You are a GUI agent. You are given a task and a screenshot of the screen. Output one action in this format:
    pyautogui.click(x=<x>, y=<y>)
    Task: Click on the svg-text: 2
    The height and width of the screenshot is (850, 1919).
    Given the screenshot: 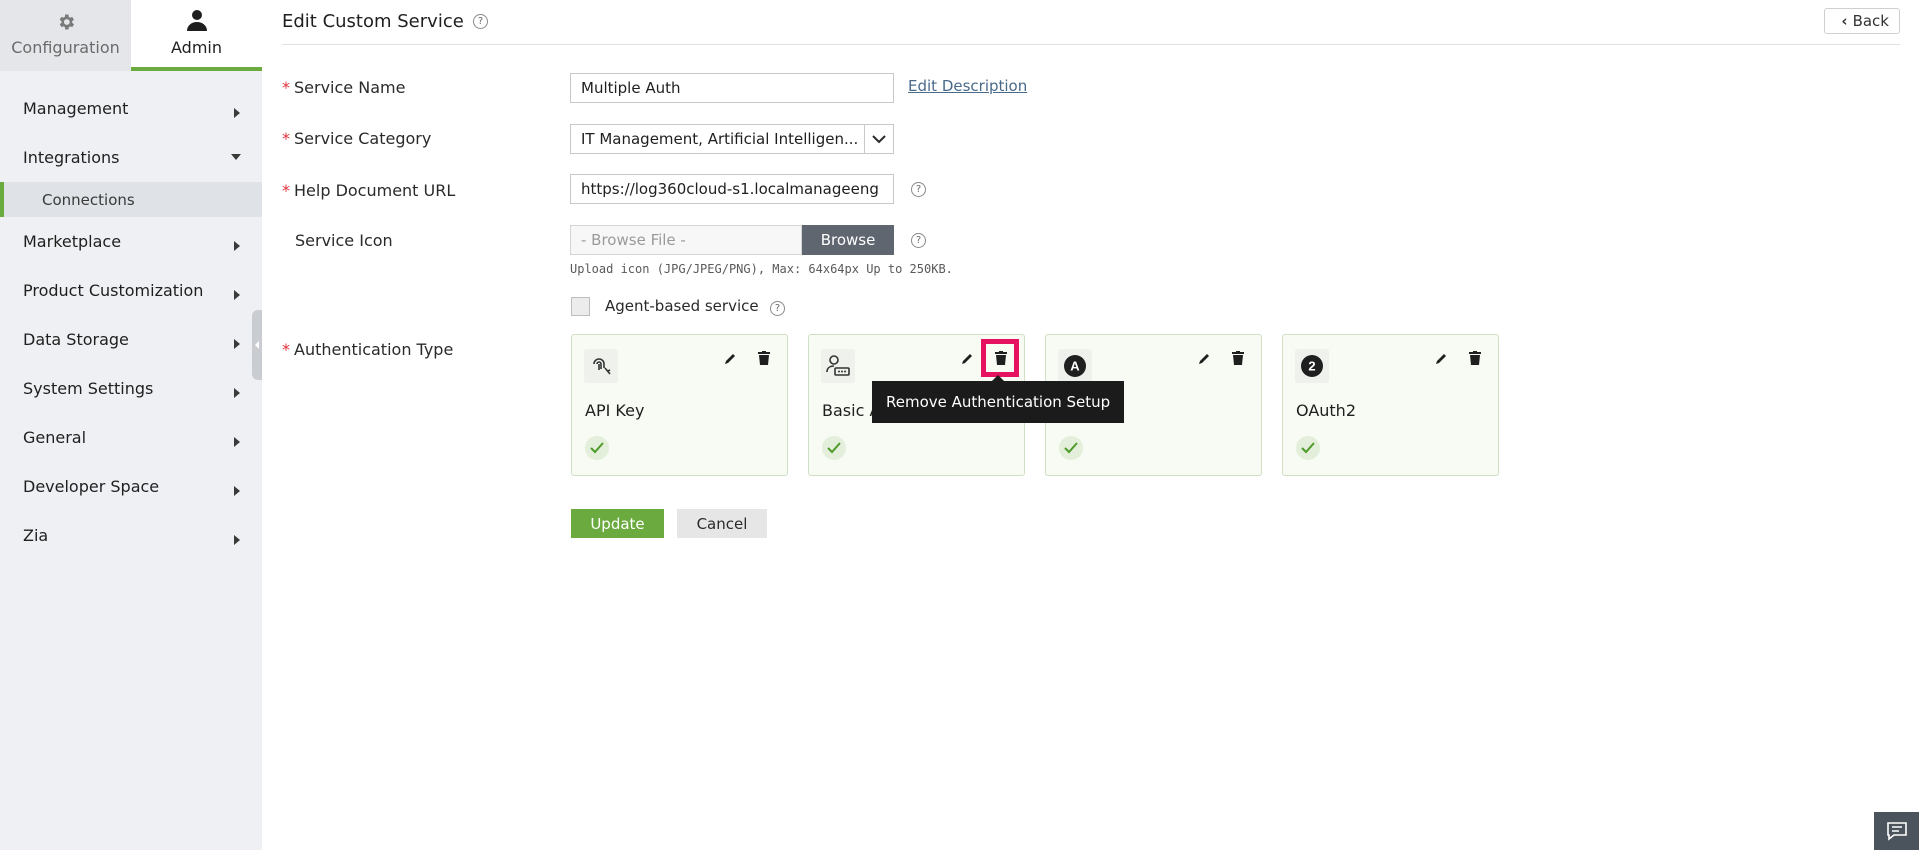 What is the action you would take?
    pyautogui.click(x=1311, y=366)
    